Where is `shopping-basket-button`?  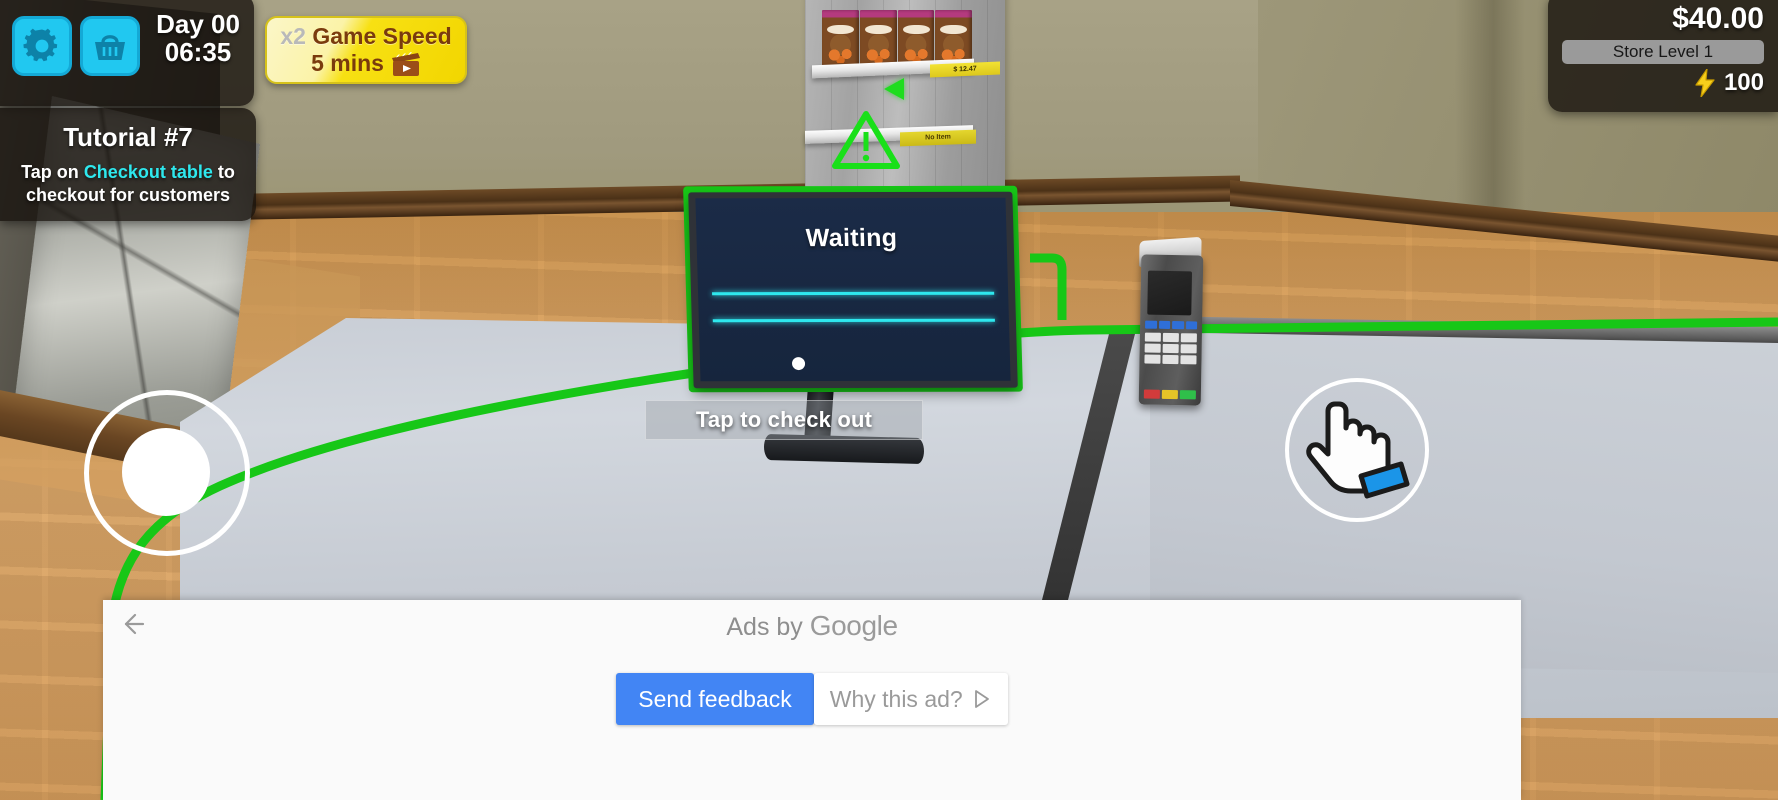 shopping-basket-button is located at coordinates (110, 46).